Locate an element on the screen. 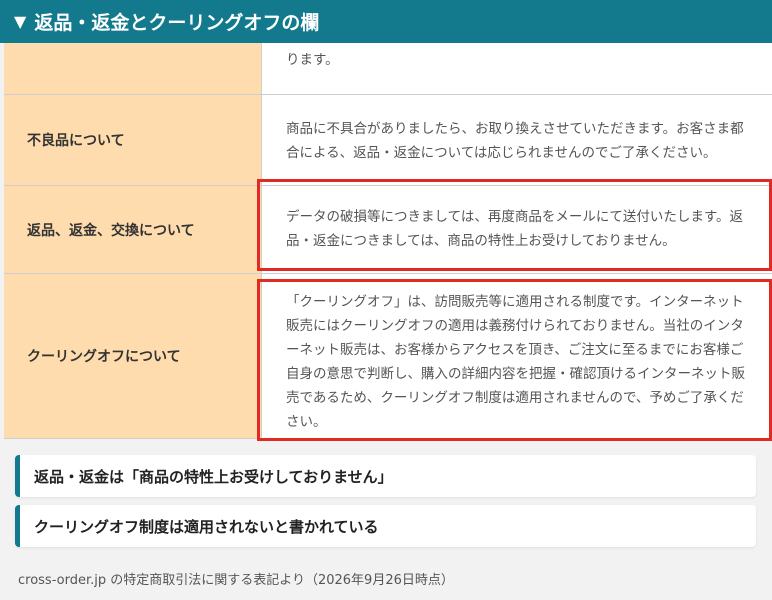  row-label: 不良品について is located at coordinates (133, 140).